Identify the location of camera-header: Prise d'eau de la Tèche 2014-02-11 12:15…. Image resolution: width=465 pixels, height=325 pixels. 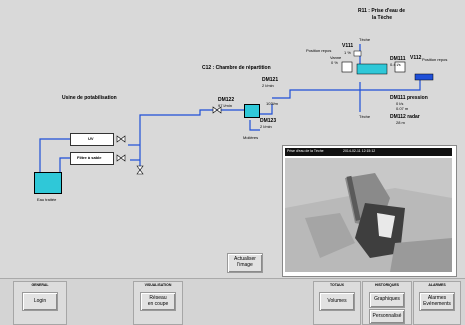
(368, 152).